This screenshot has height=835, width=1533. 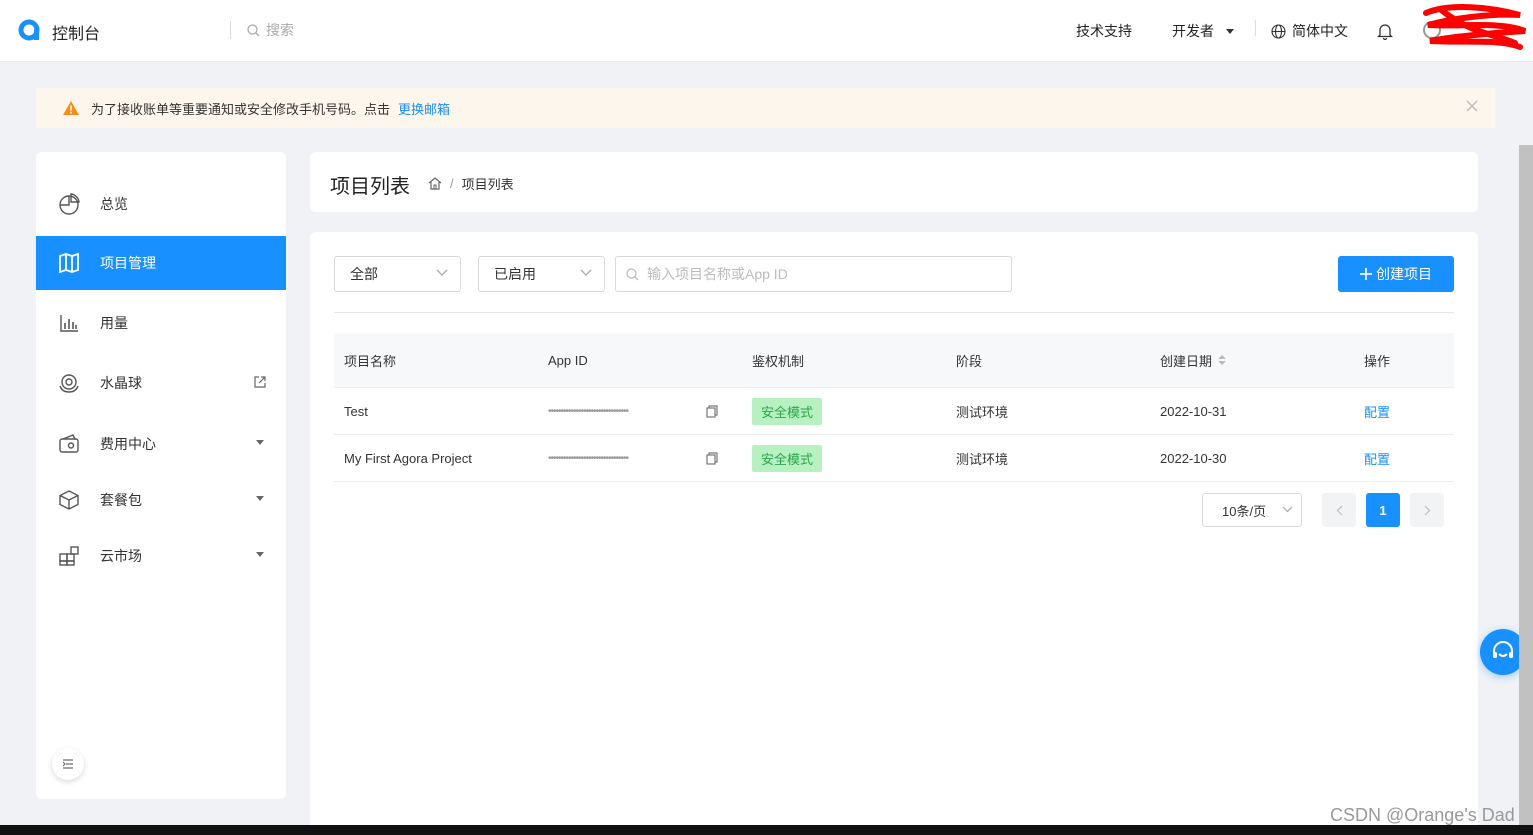 I want to click on created-date: 2022-10-31, so click(x=1193, y=411).